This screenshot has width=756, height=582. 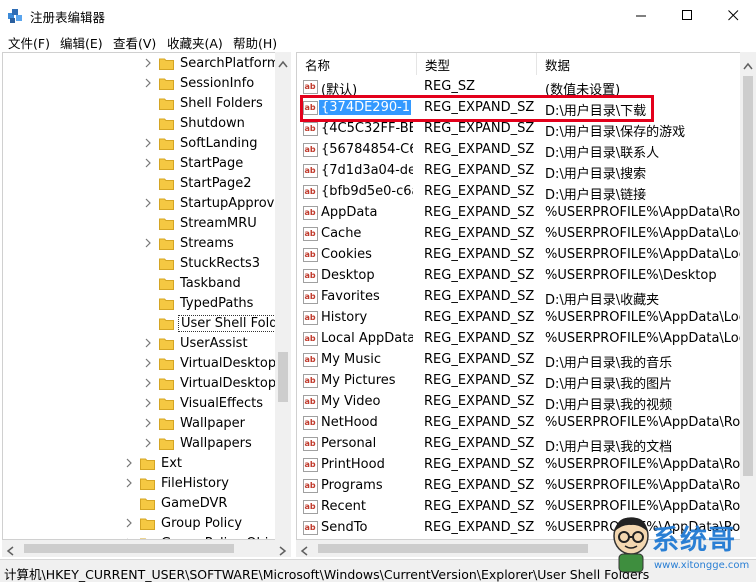 I want to click on tree-item-label: Shutdown, so click(x=212, y=123).